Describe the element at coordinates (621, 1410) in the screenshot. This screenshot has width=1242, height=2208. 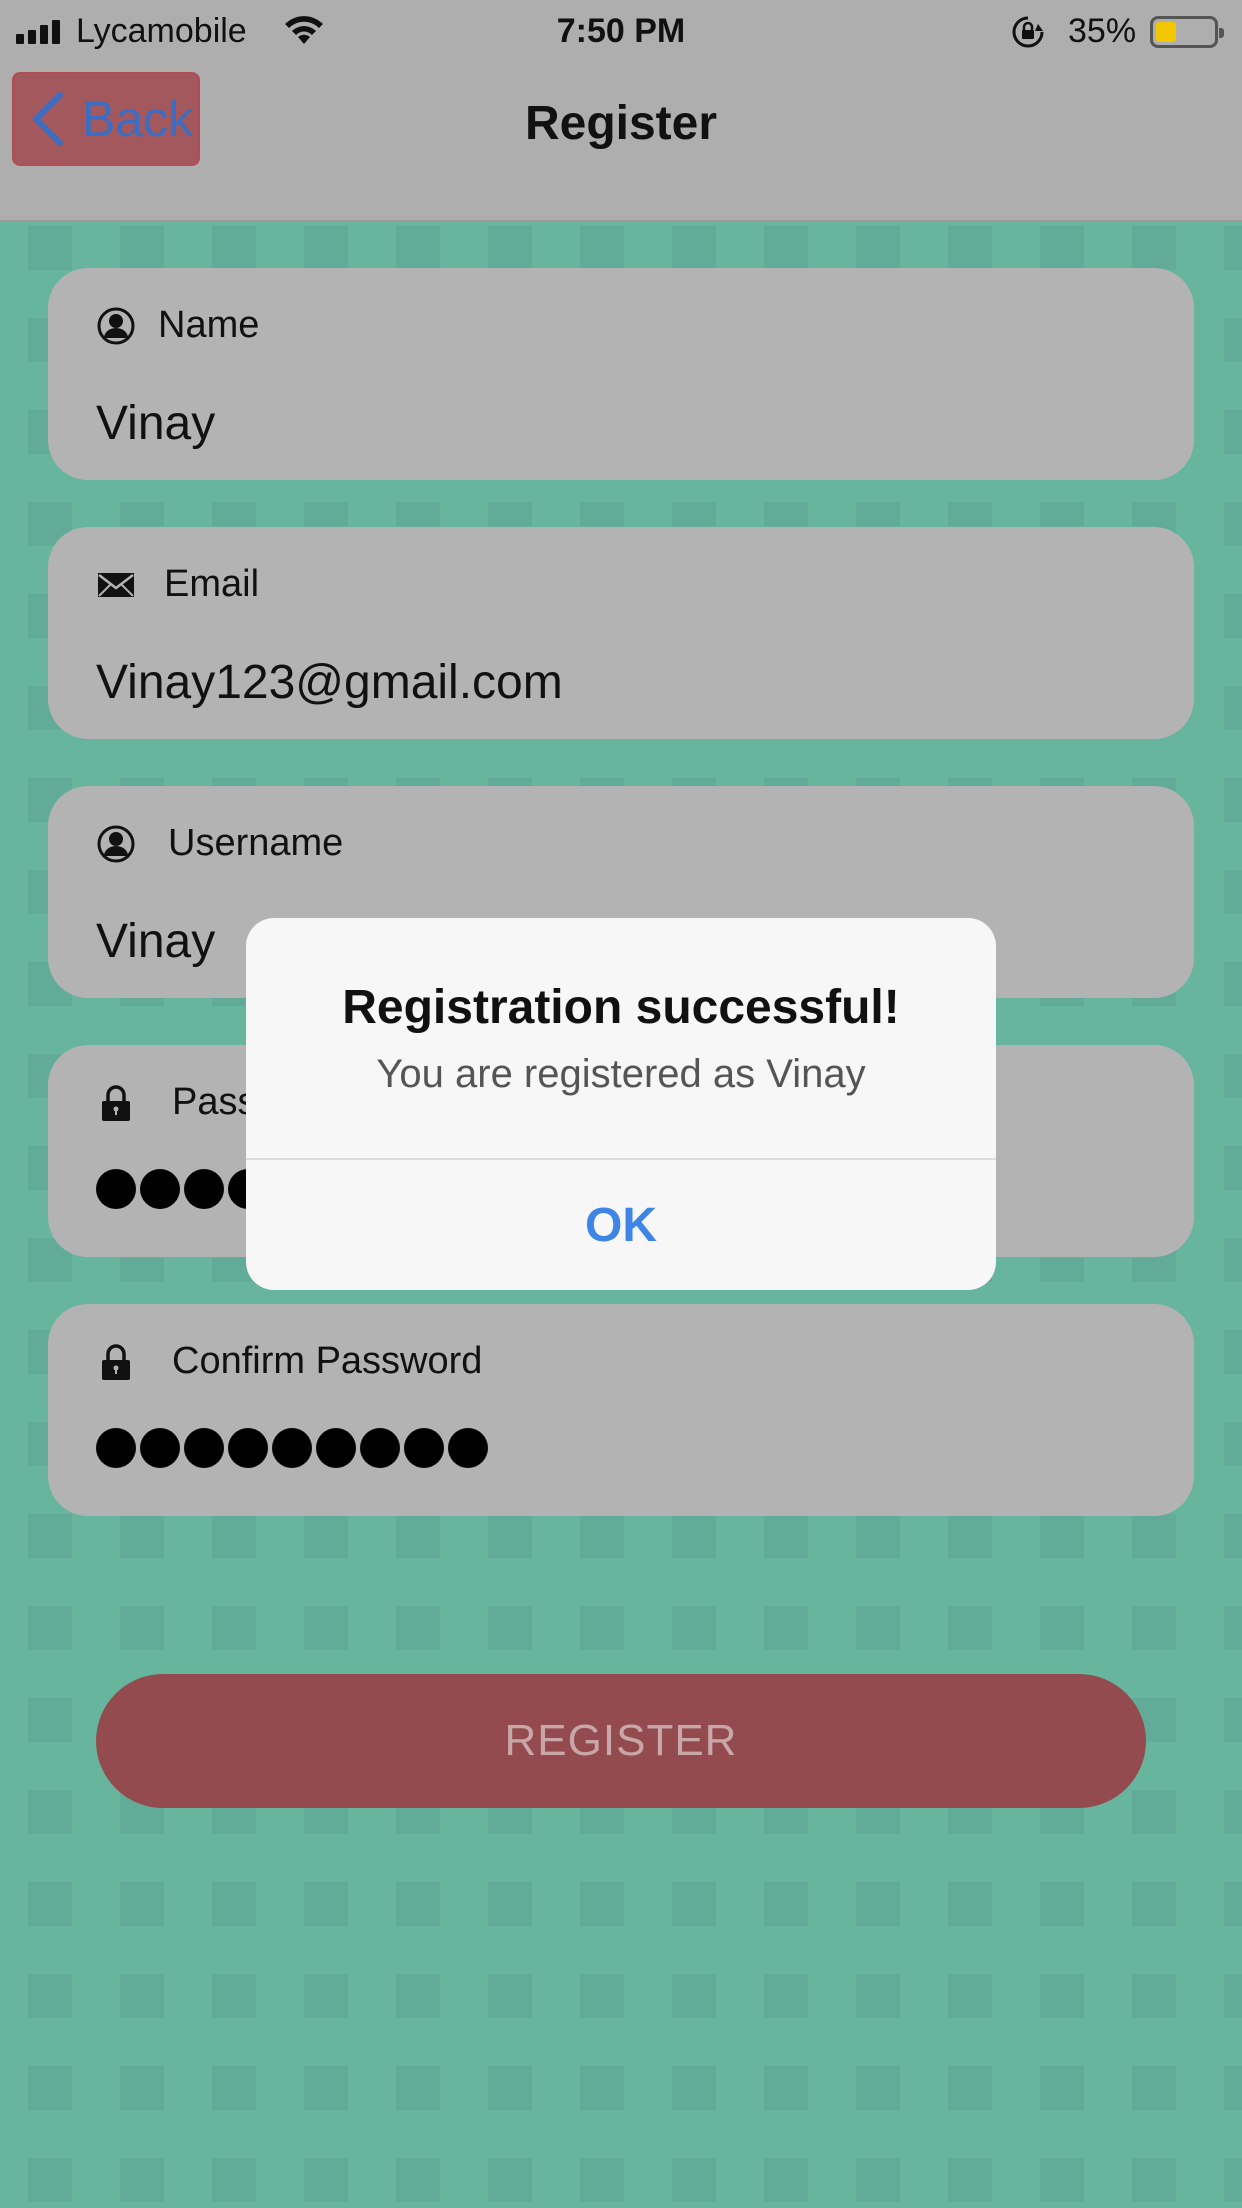
I see `confirm-password-field: Confirm Password` at that location.